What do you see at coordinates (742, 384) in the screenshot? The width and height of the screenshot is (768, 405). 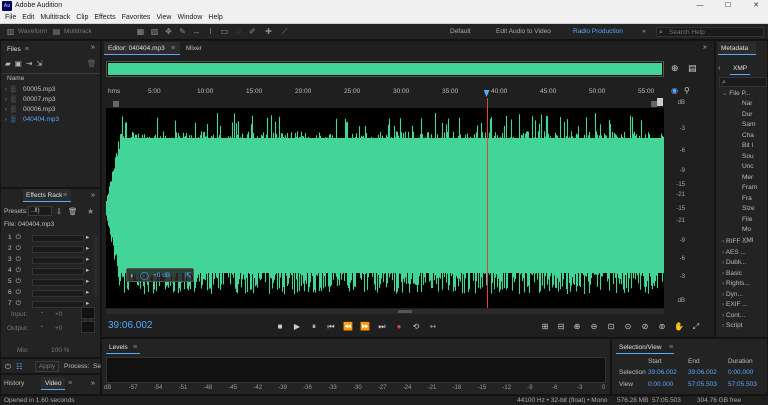 I see `view-duration-field: 57:05.503` at bounding box center [742, 384].